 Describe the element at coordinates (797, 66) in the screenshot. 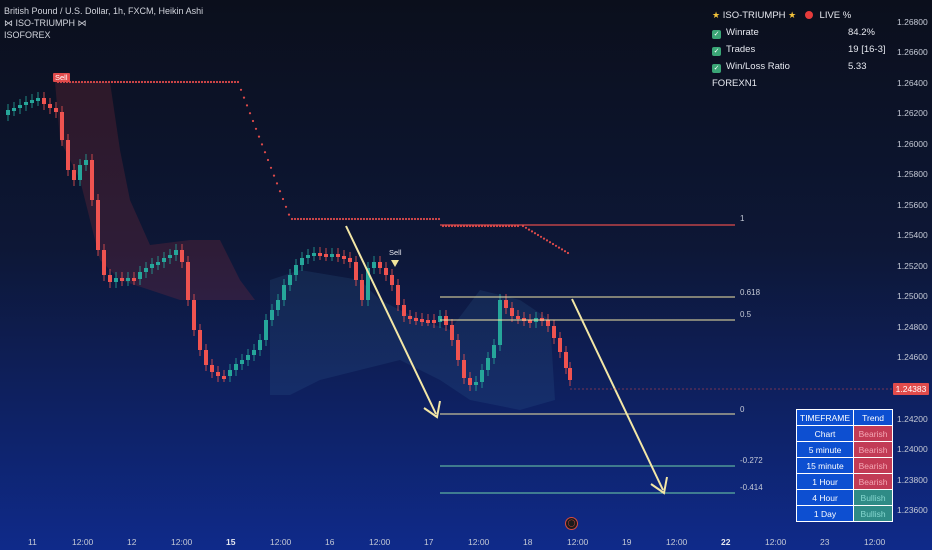

I see `stats-row-win-loss: ✓ Win/Loss Ratio 5.33` at that location.